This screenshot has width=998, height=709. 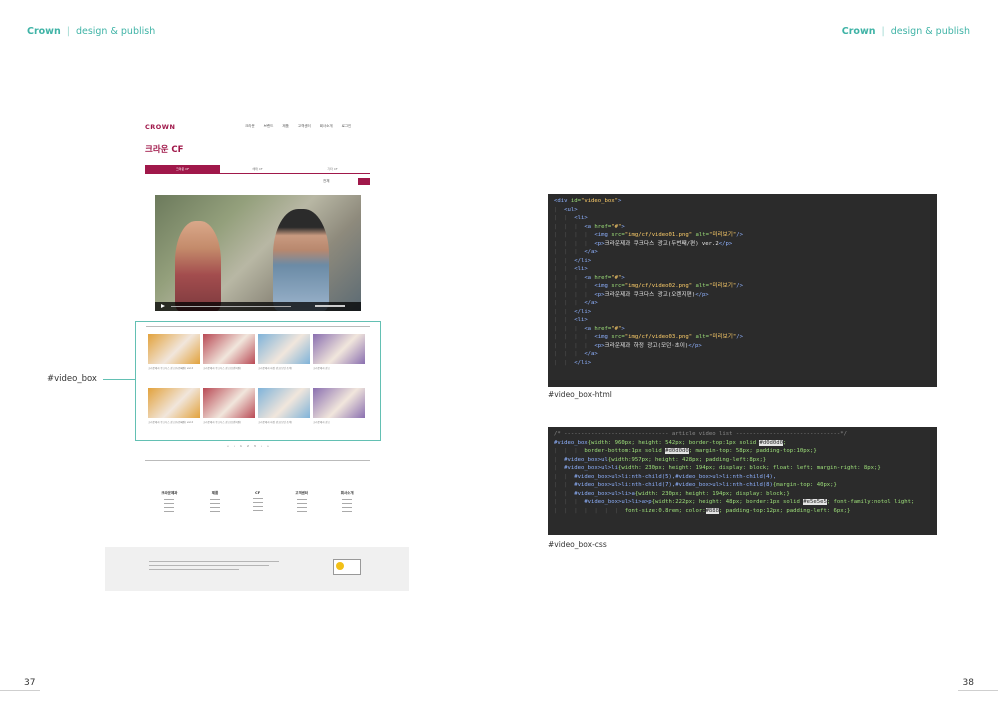 What do you see at coordinates (302, 493) in the screenshot?
I see `footer-menu-heading: 고객센터` at bounding box center [302, 493].